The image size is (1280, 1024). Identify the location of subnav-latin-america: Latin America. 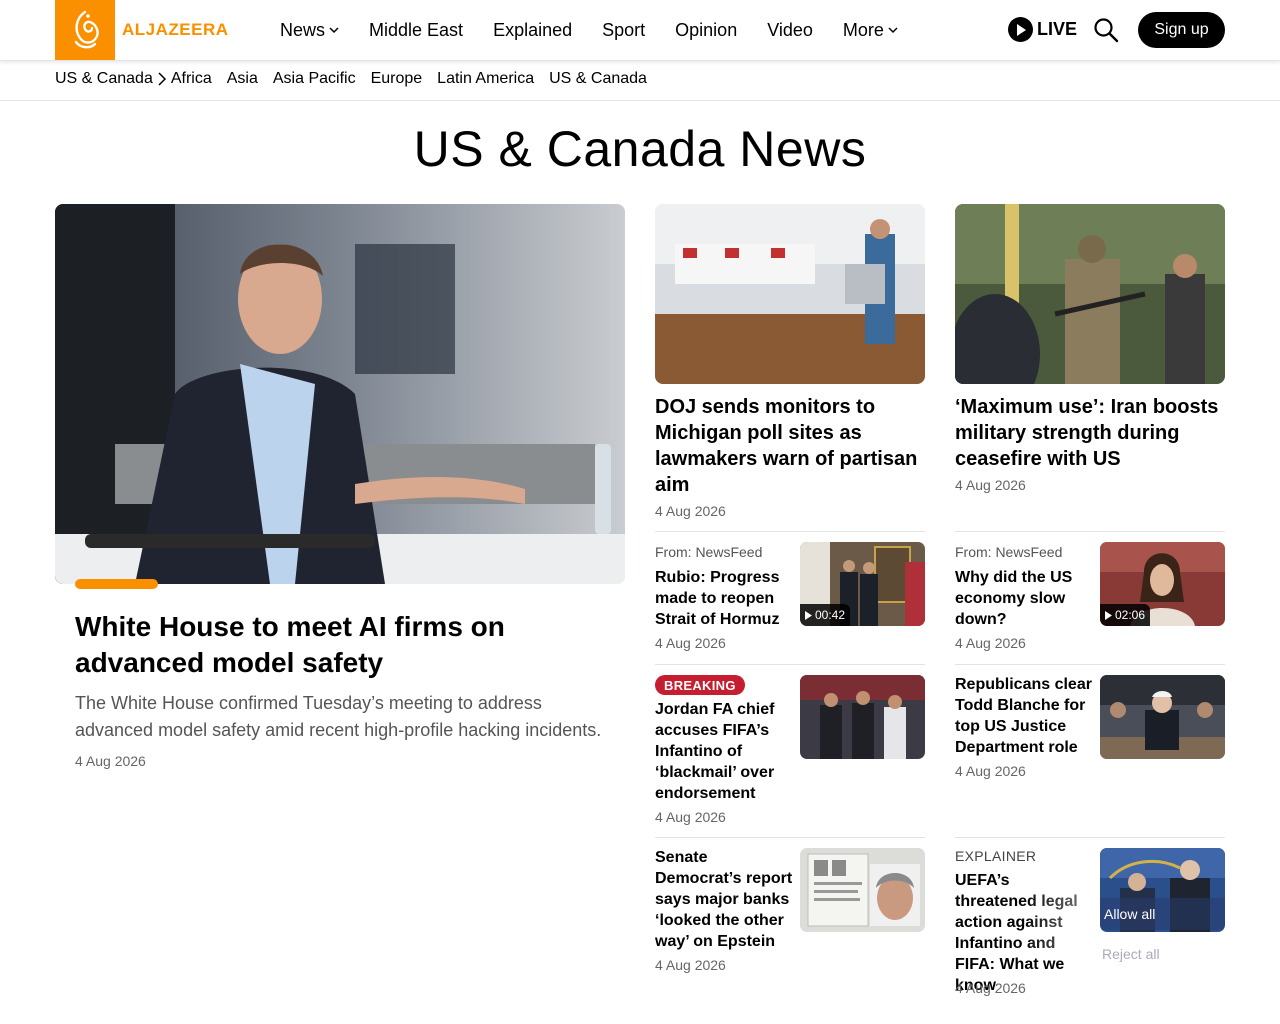
(485, 79).